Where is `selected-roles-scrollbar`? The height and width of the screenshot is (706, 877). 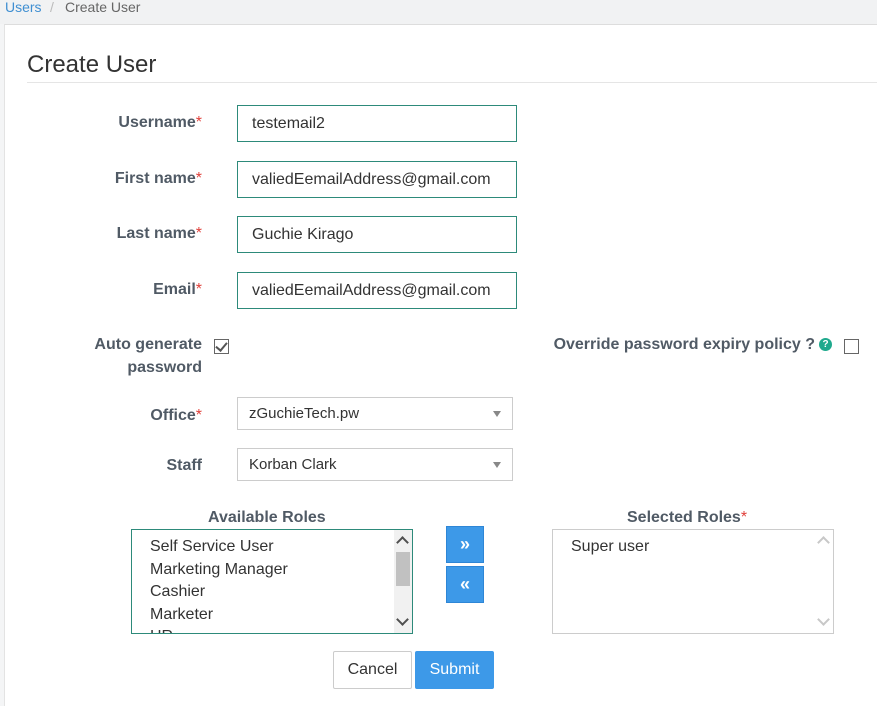
selected-roles-scrollbar is located at coordinates (824, 581).